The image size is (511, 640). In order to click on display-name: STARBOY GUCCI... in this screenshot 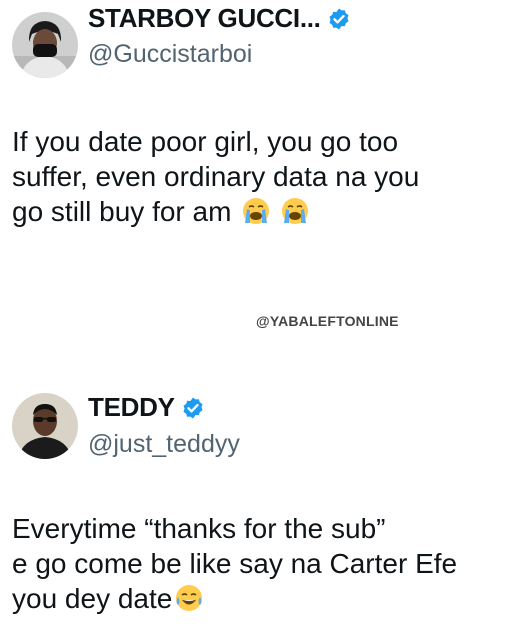, I will do `click(204, 18)`.